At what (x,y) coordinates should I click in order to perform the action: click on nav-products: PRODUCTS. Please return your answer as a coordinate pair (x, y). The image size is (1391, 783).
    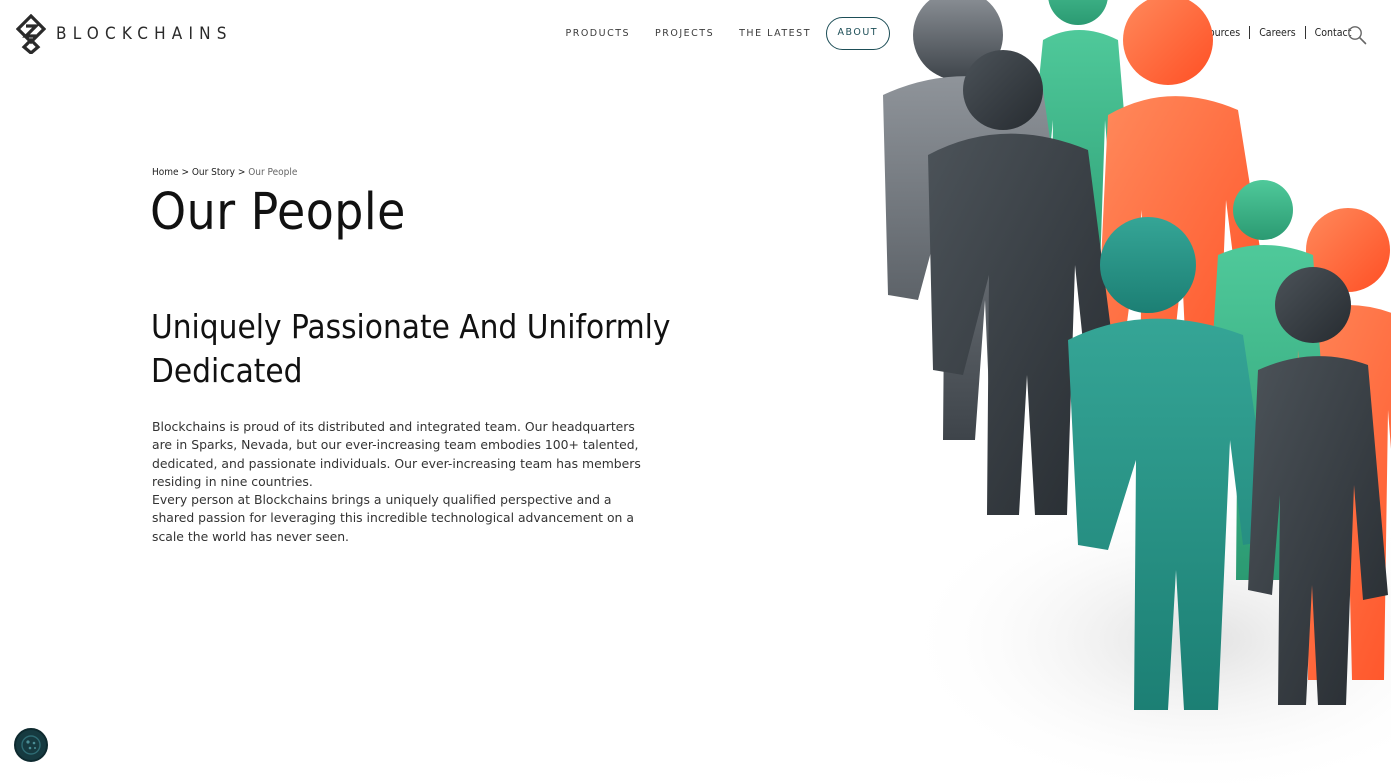
    Looking at the image, I should click on (598, 33).